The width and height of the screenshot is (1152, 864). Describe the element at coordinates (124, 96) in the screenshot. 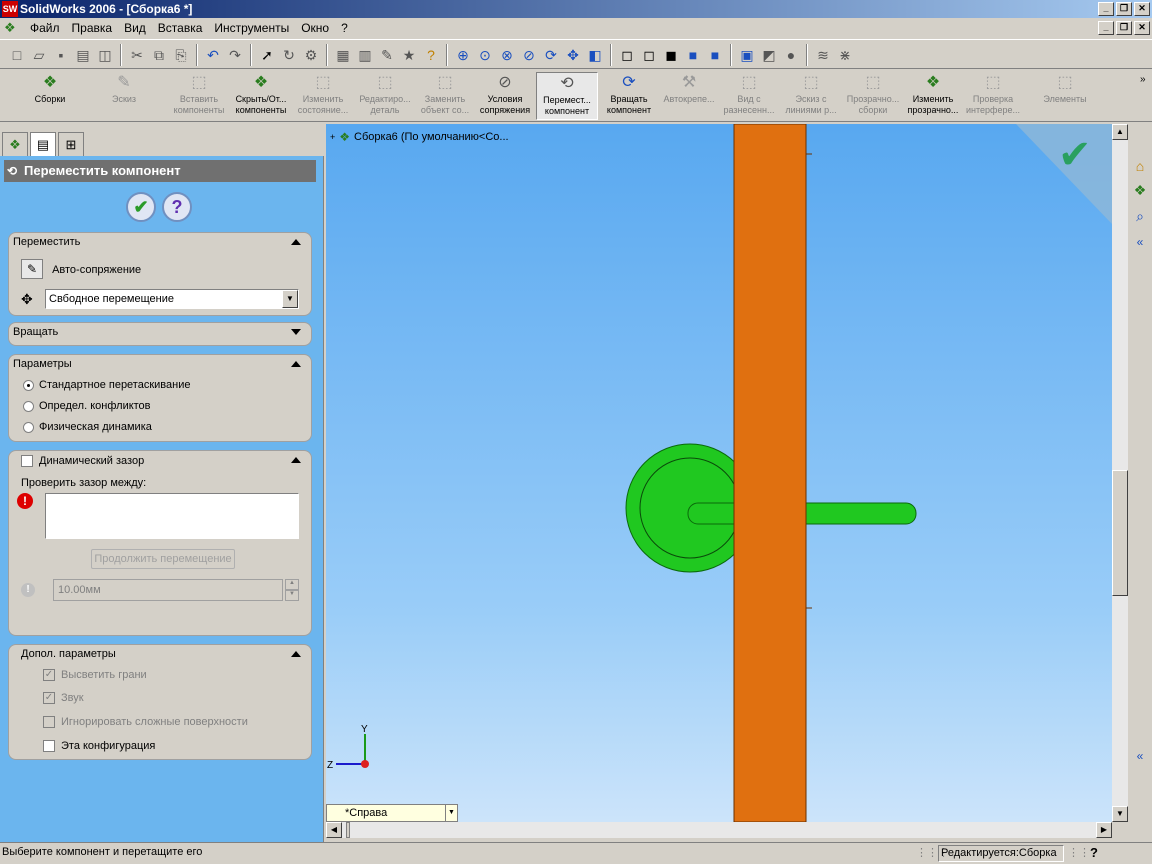

I see `cmd-sketch: ✎ Эскиз` at that location.